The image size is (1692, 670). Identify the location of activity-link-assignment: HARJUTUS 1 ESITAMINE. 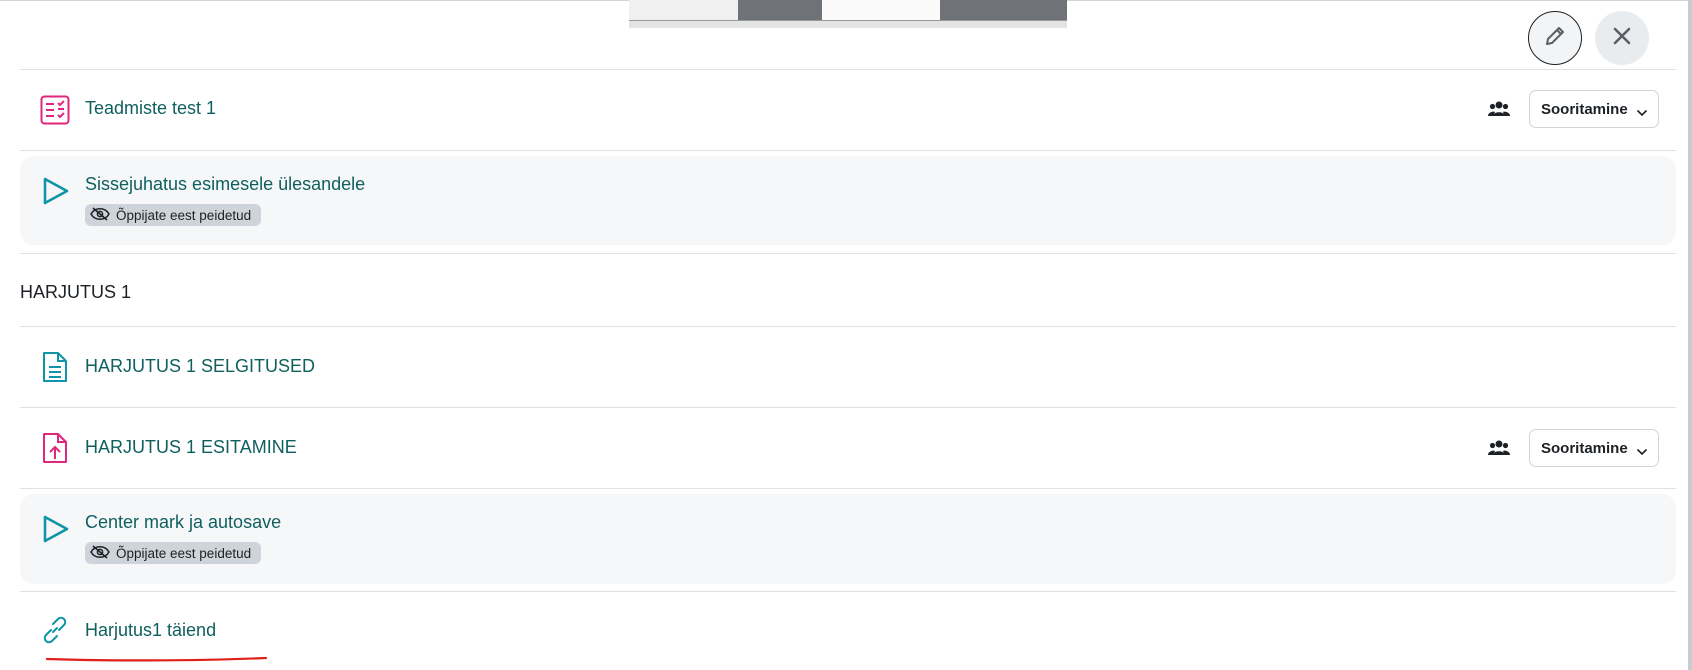
(191, 447).